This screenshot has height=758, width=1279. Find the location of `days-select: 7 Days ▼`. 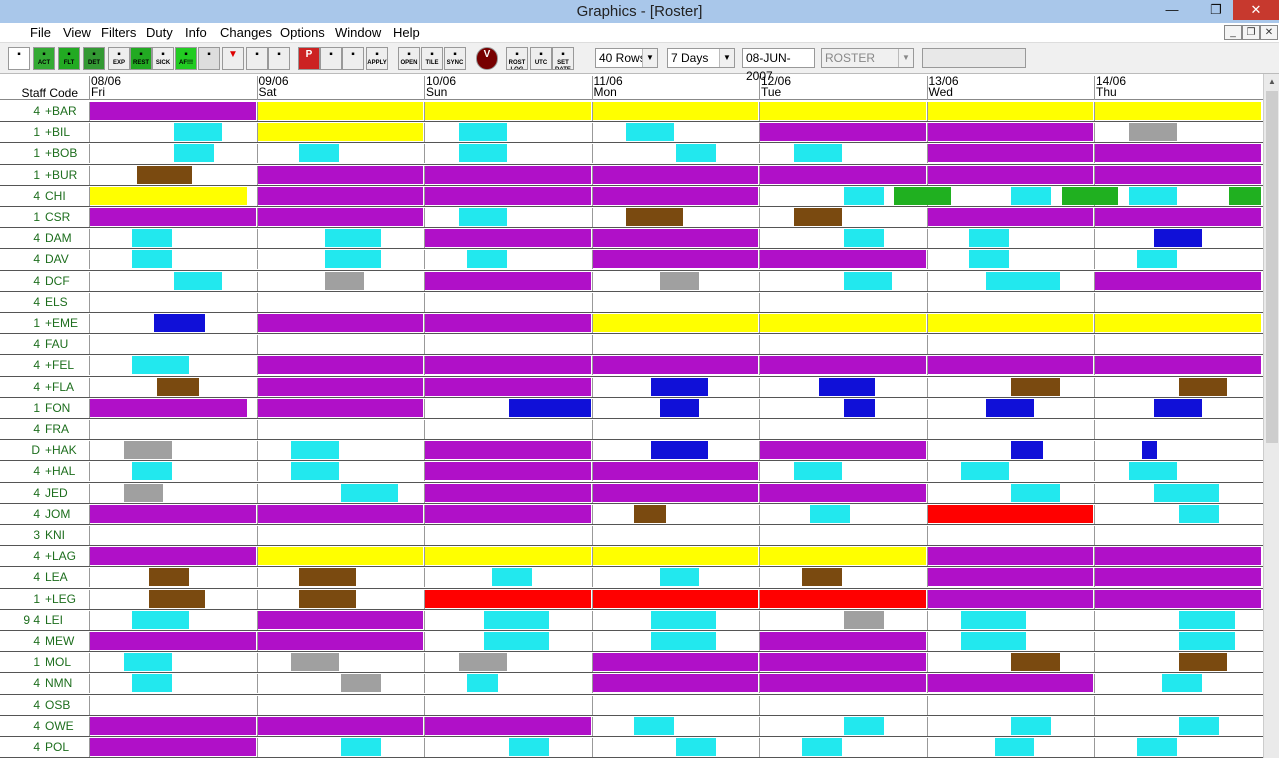

days-select: 7 Days ▼ is located at coordinates (701, 58).